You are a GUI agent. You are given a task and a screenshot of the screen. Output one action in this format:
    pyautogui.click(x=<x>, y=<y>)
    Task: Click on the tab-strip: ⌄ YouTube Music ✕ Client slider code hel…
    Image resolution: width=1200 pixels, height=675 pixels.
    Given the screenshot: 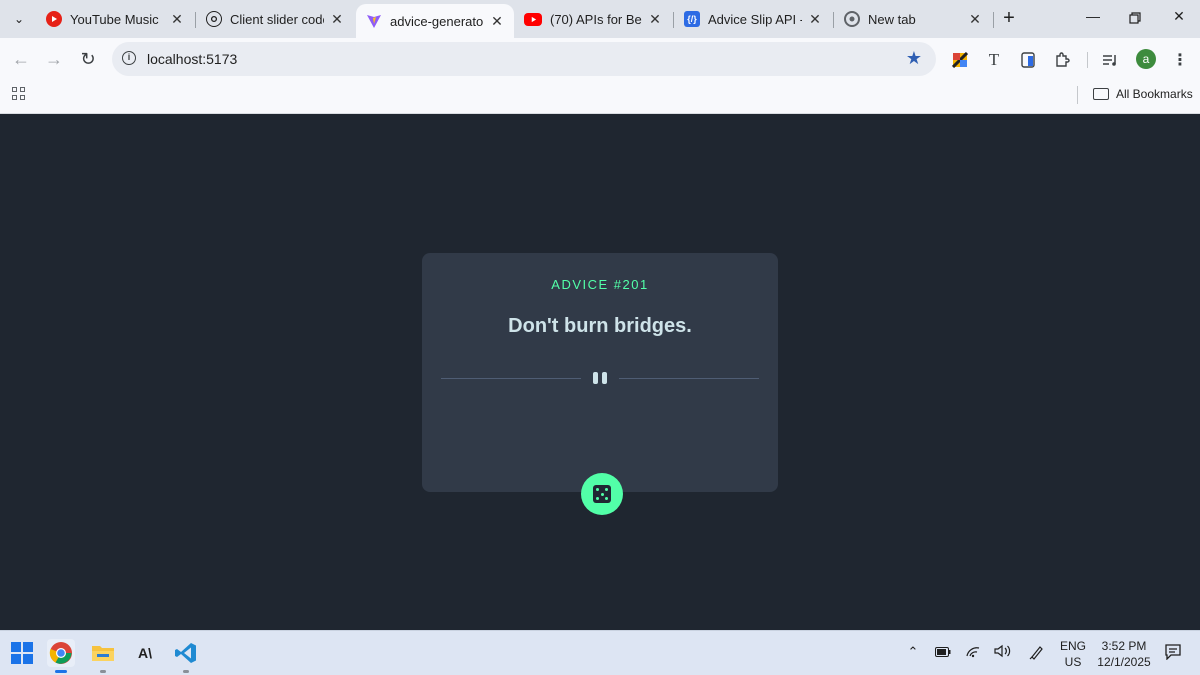 What is the action you would take?
    pyautogui.click(x=600, y=19)
    